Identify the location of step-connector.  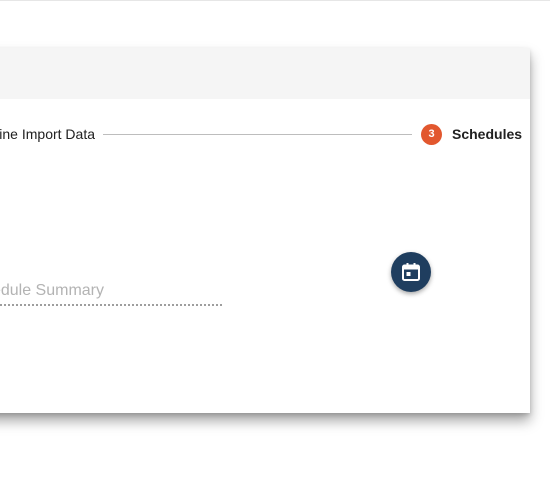
(257, 134).